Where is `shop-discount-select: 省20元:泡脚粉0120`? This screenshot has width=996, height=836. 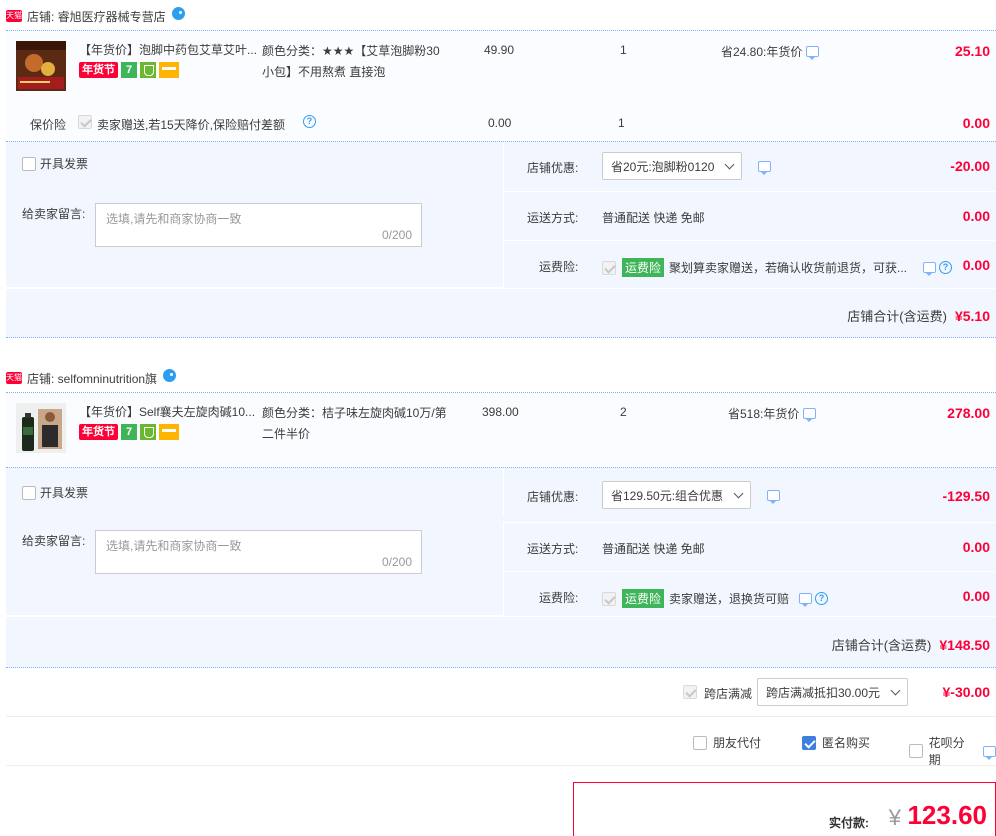 shop-discount-select: 省20元:泡脚粉0120 is located at coordinates (672, 166).